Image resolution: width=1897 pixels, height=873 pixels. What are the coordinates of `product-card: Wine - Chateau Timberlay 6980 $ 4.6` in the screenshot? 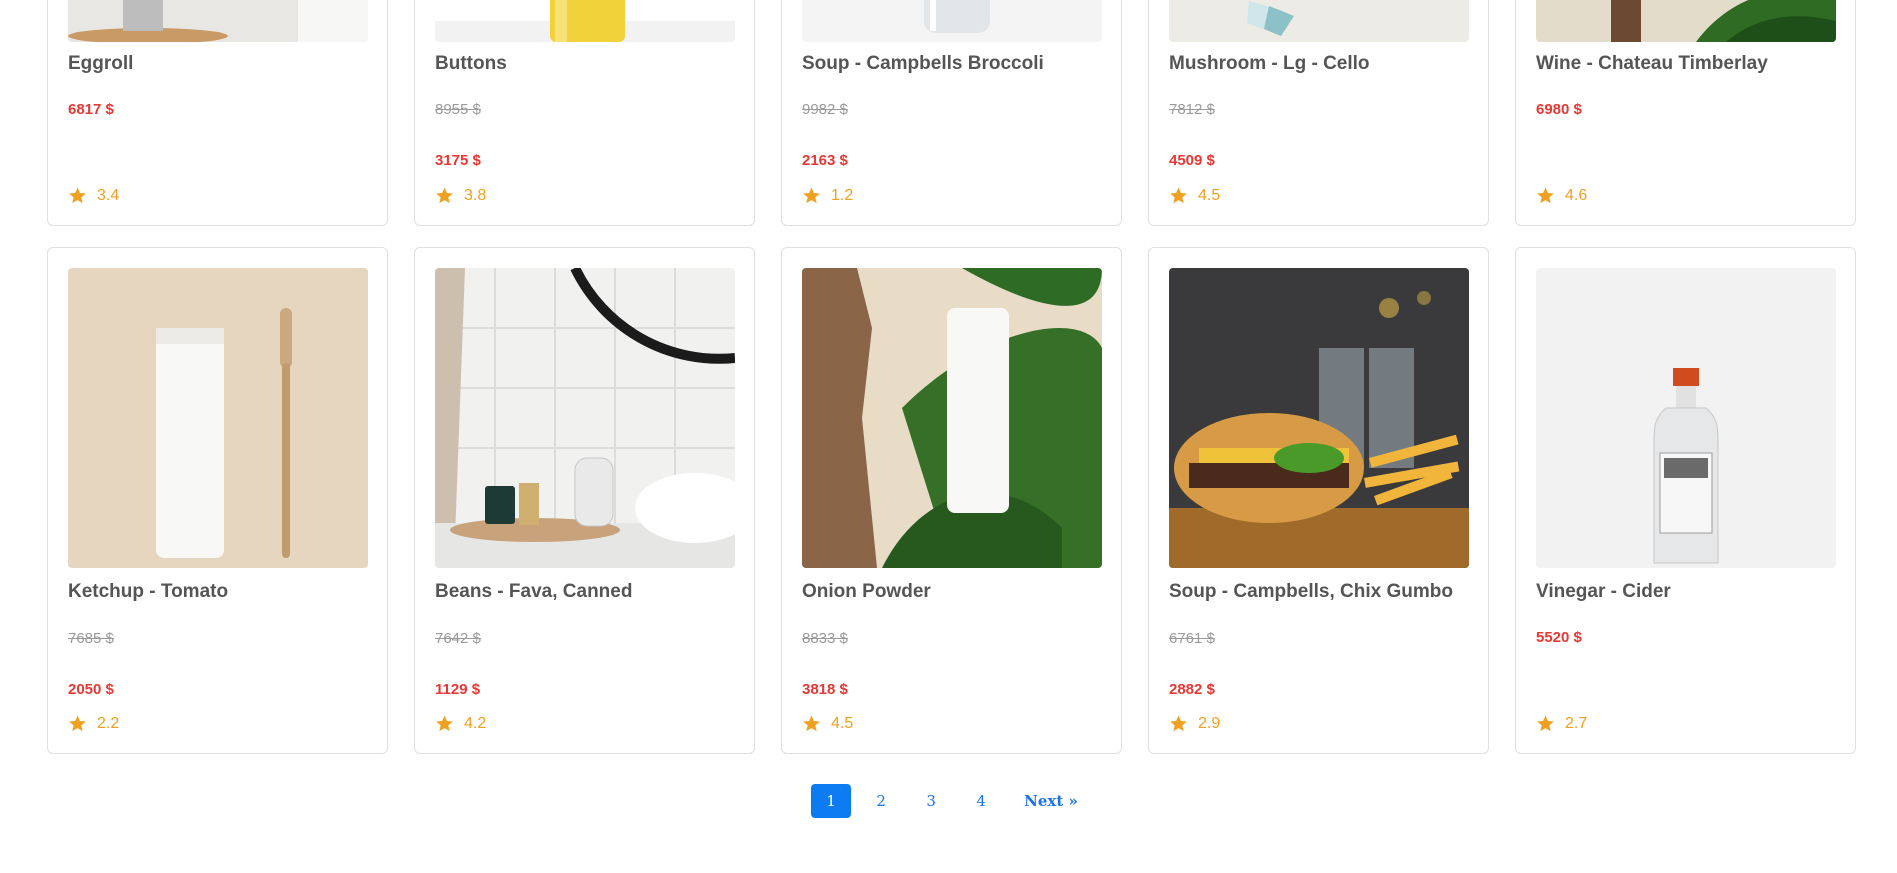 It's located at (1685, 113).